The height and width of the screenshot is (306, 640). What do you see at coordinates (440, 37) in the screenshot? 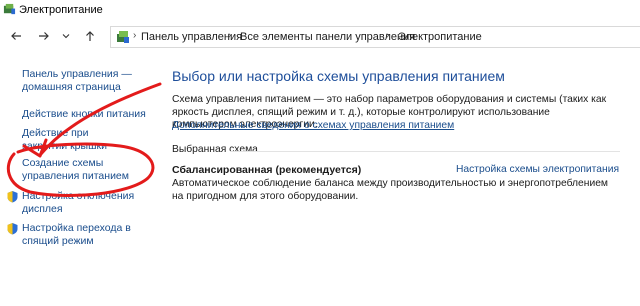
I see `breadcrumb-power-options: Электропитание` at bounding box center [440, 37].